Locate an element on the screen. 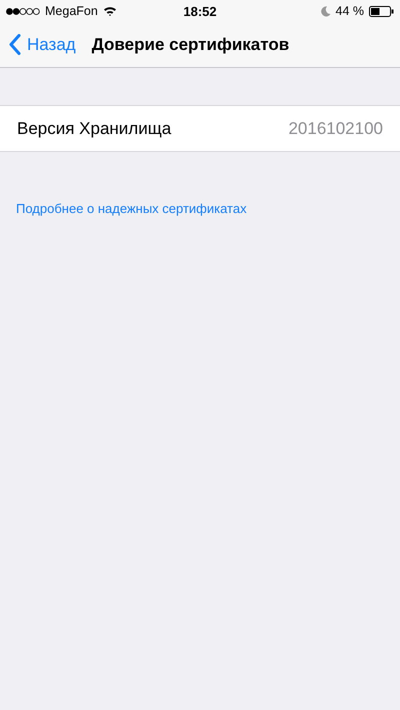  carrier-name: MegaFon is located at coordinates (71, 11).